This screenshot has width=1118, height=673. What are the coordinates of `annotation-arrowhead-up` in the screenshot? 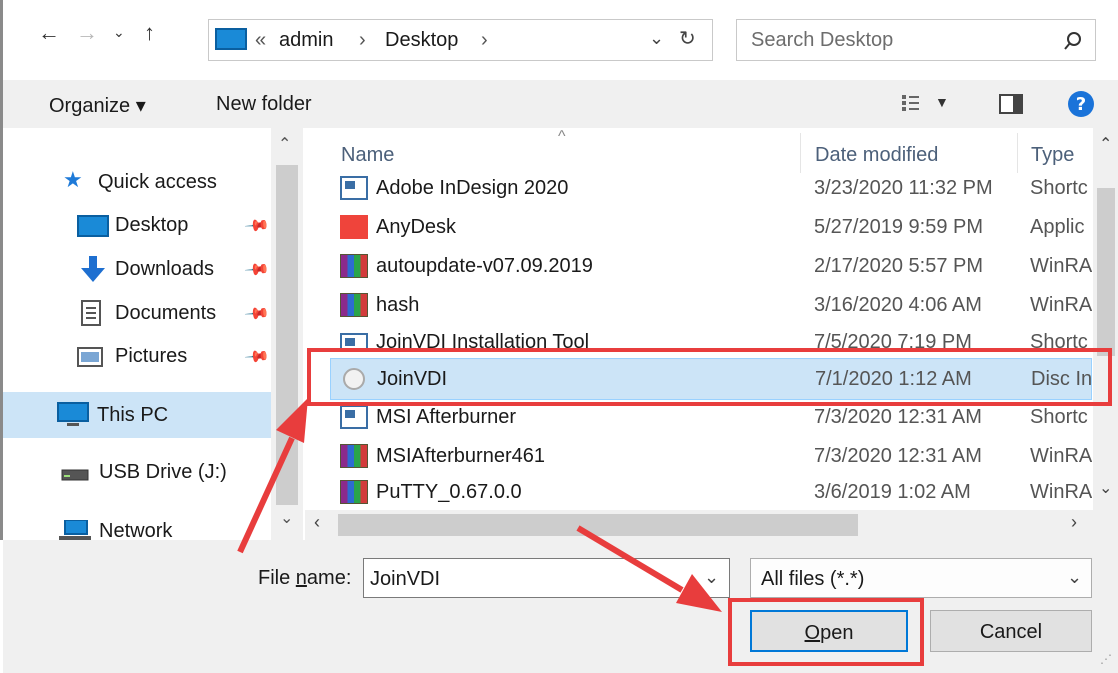 It's located at (292, 420).